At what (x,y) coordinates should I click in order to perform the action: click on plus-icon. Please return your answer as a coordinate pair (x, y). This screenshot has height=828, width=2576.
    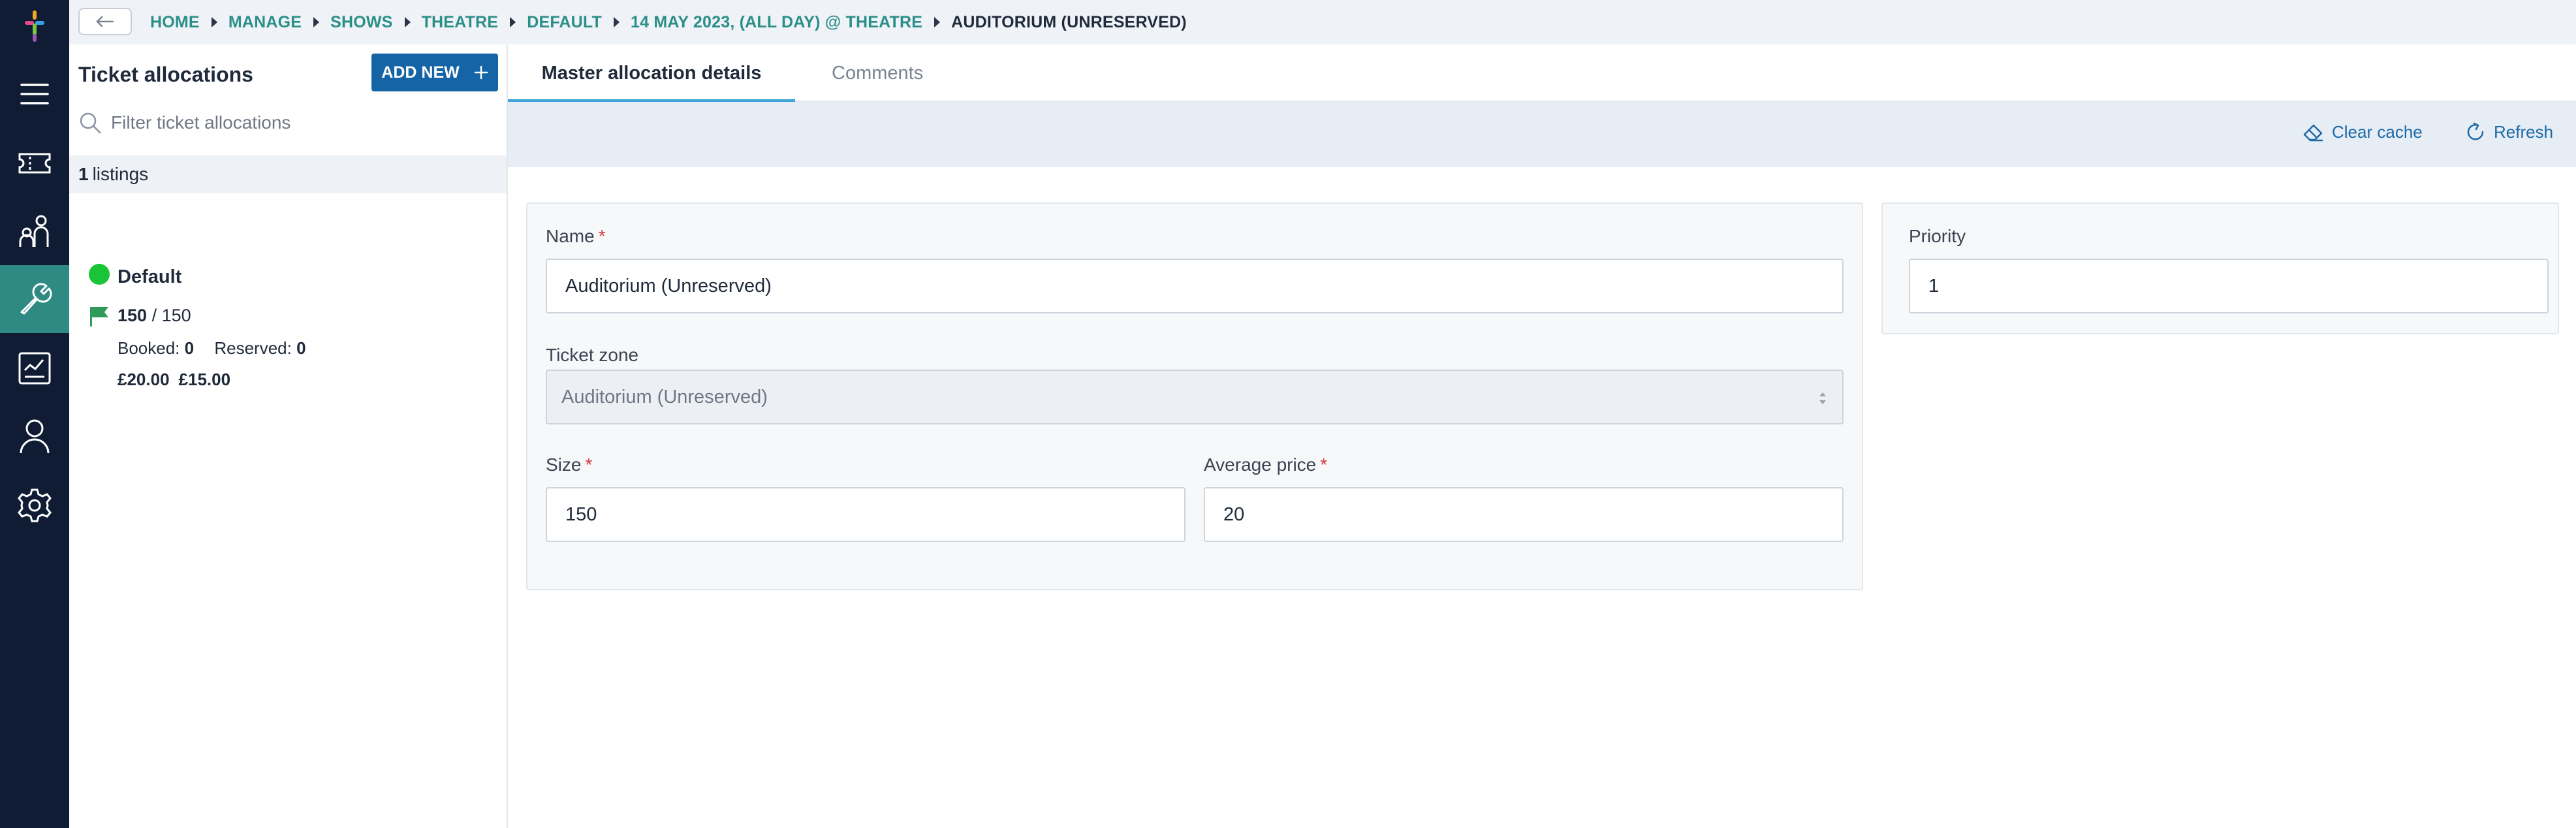
    Looking at the image, I should click on (481, 72).